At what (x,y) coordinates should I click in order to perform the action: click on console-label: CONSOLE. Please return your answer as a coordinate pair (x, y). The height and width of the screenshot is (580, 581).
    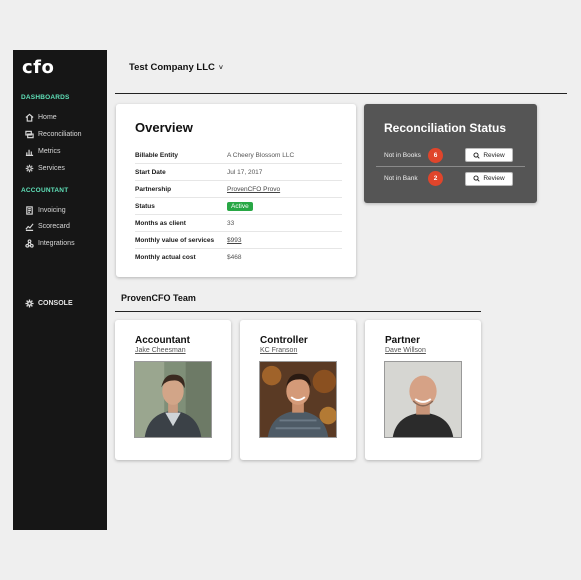
    Looking at the image, I should click on (55, 303).